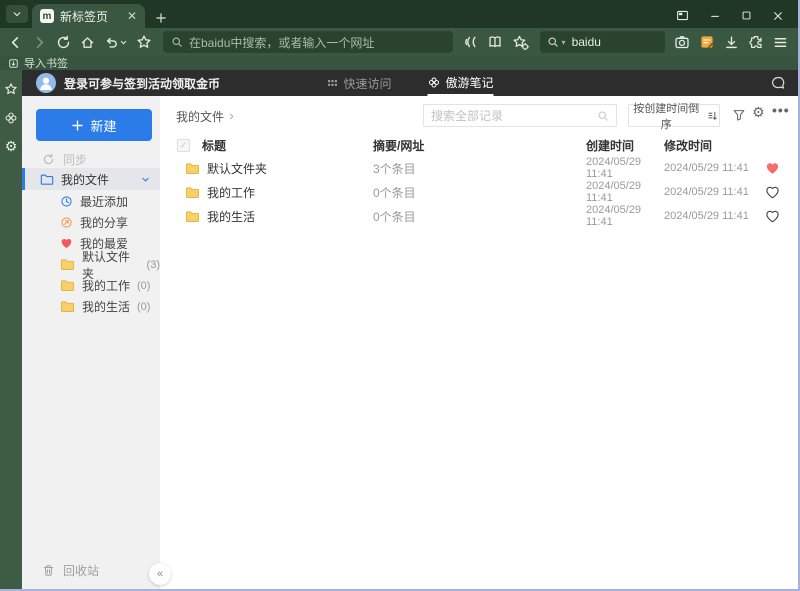  What do you see at coordinates (731, 42) in the screenshot?
I see `downloads-icon` at bounding box center [731, 42].